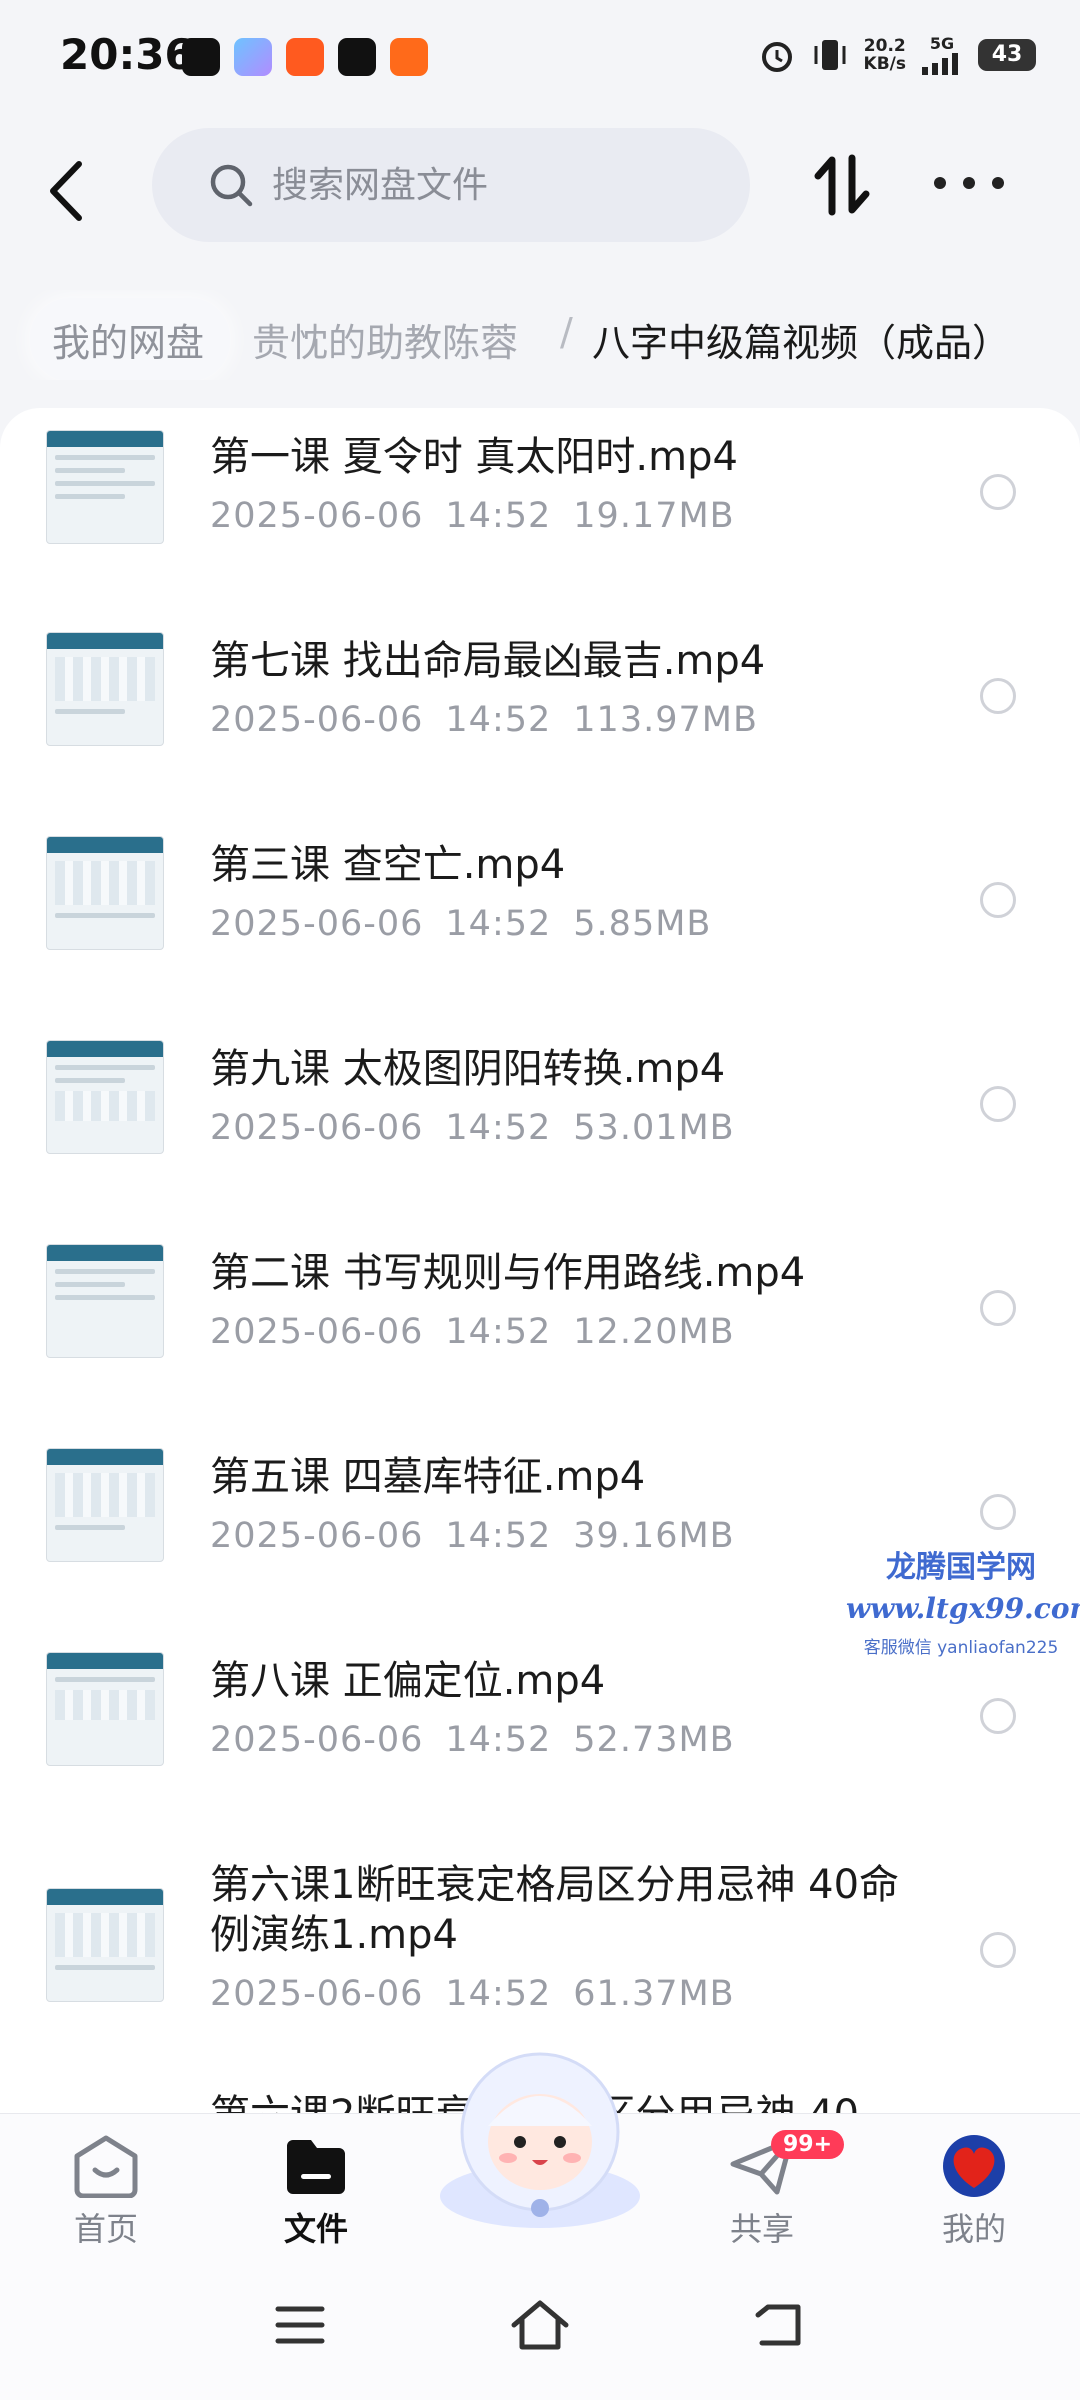  Describe the element at coordinates (408, 1681) in the screenshot. I see `file-name: 第八课 正偏定位.mp4` at that location.